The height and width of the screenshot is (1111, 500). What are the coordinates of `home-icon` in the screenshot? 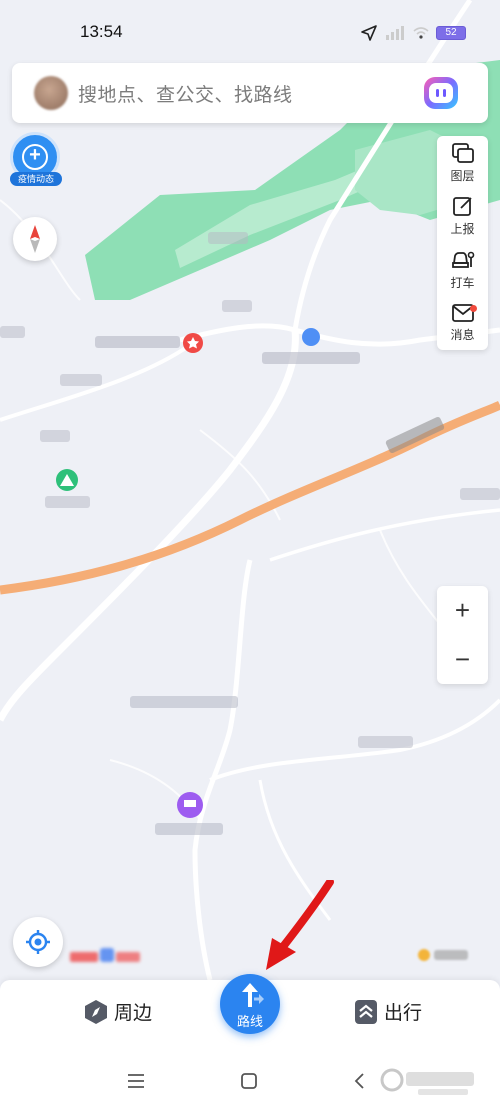 It's located at (249, 1081).